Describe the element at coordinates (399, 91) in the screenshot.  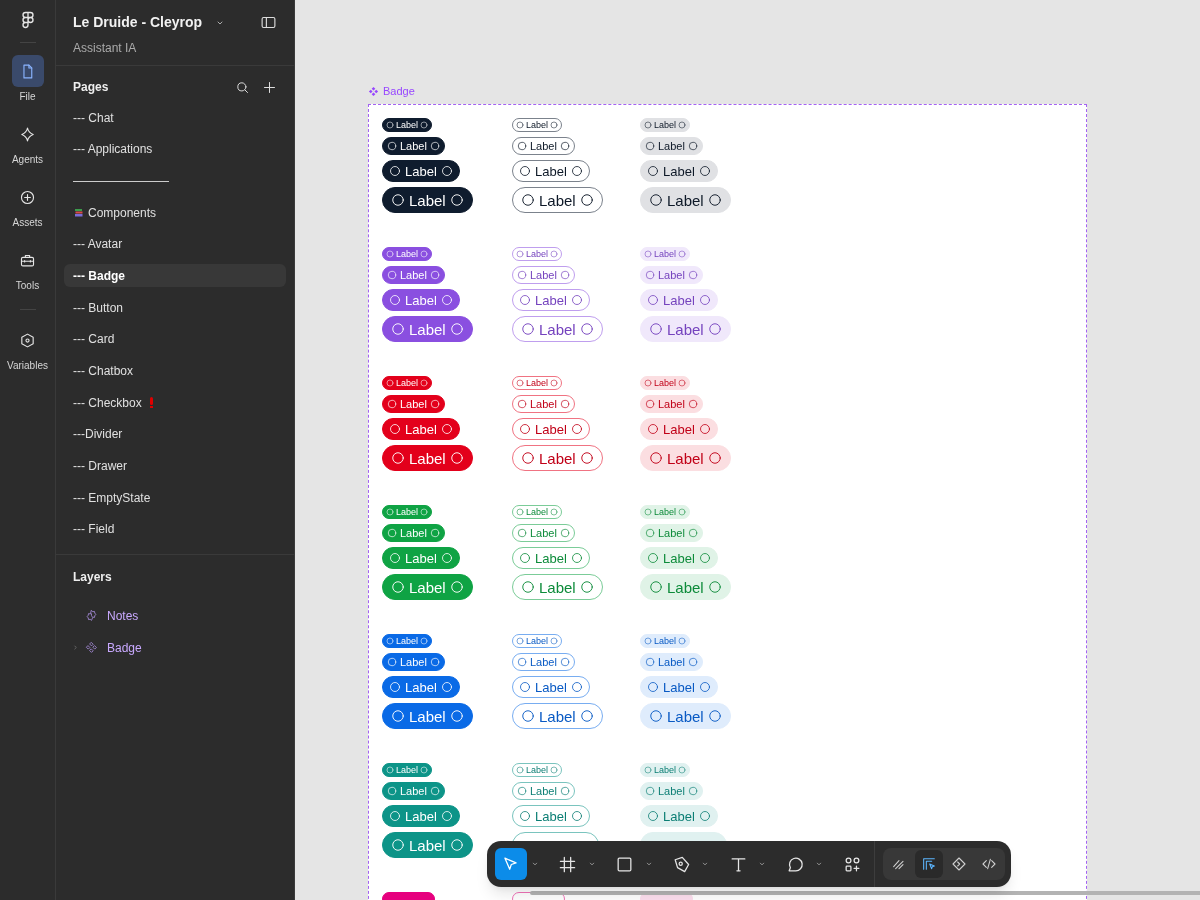
I see `frame-label: Badge` at that location.